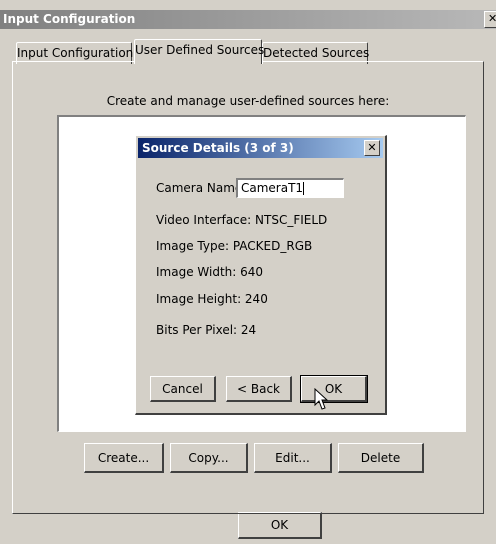 The image size is (496, 544). What do you see at coordinates (316, 53) in the screenshot?
I see `tab-label: Detected Sources` at bounding box center [316, 53].